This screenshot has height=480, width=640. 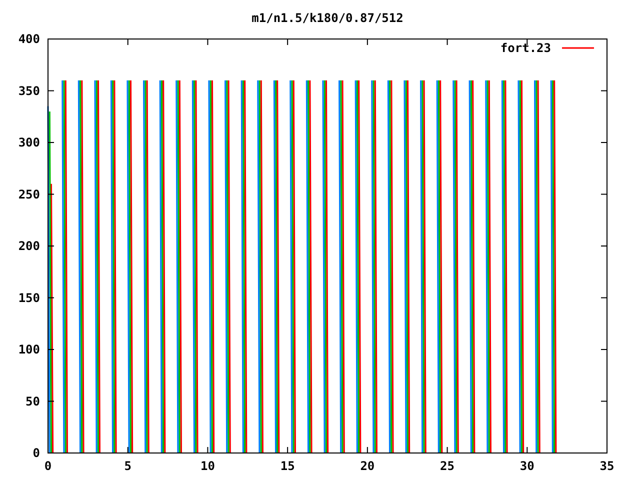 What do you see at coordinates (36, 453) in the screenshot?
I see `y-tick-label: 0` at bounding box center [36, 453].